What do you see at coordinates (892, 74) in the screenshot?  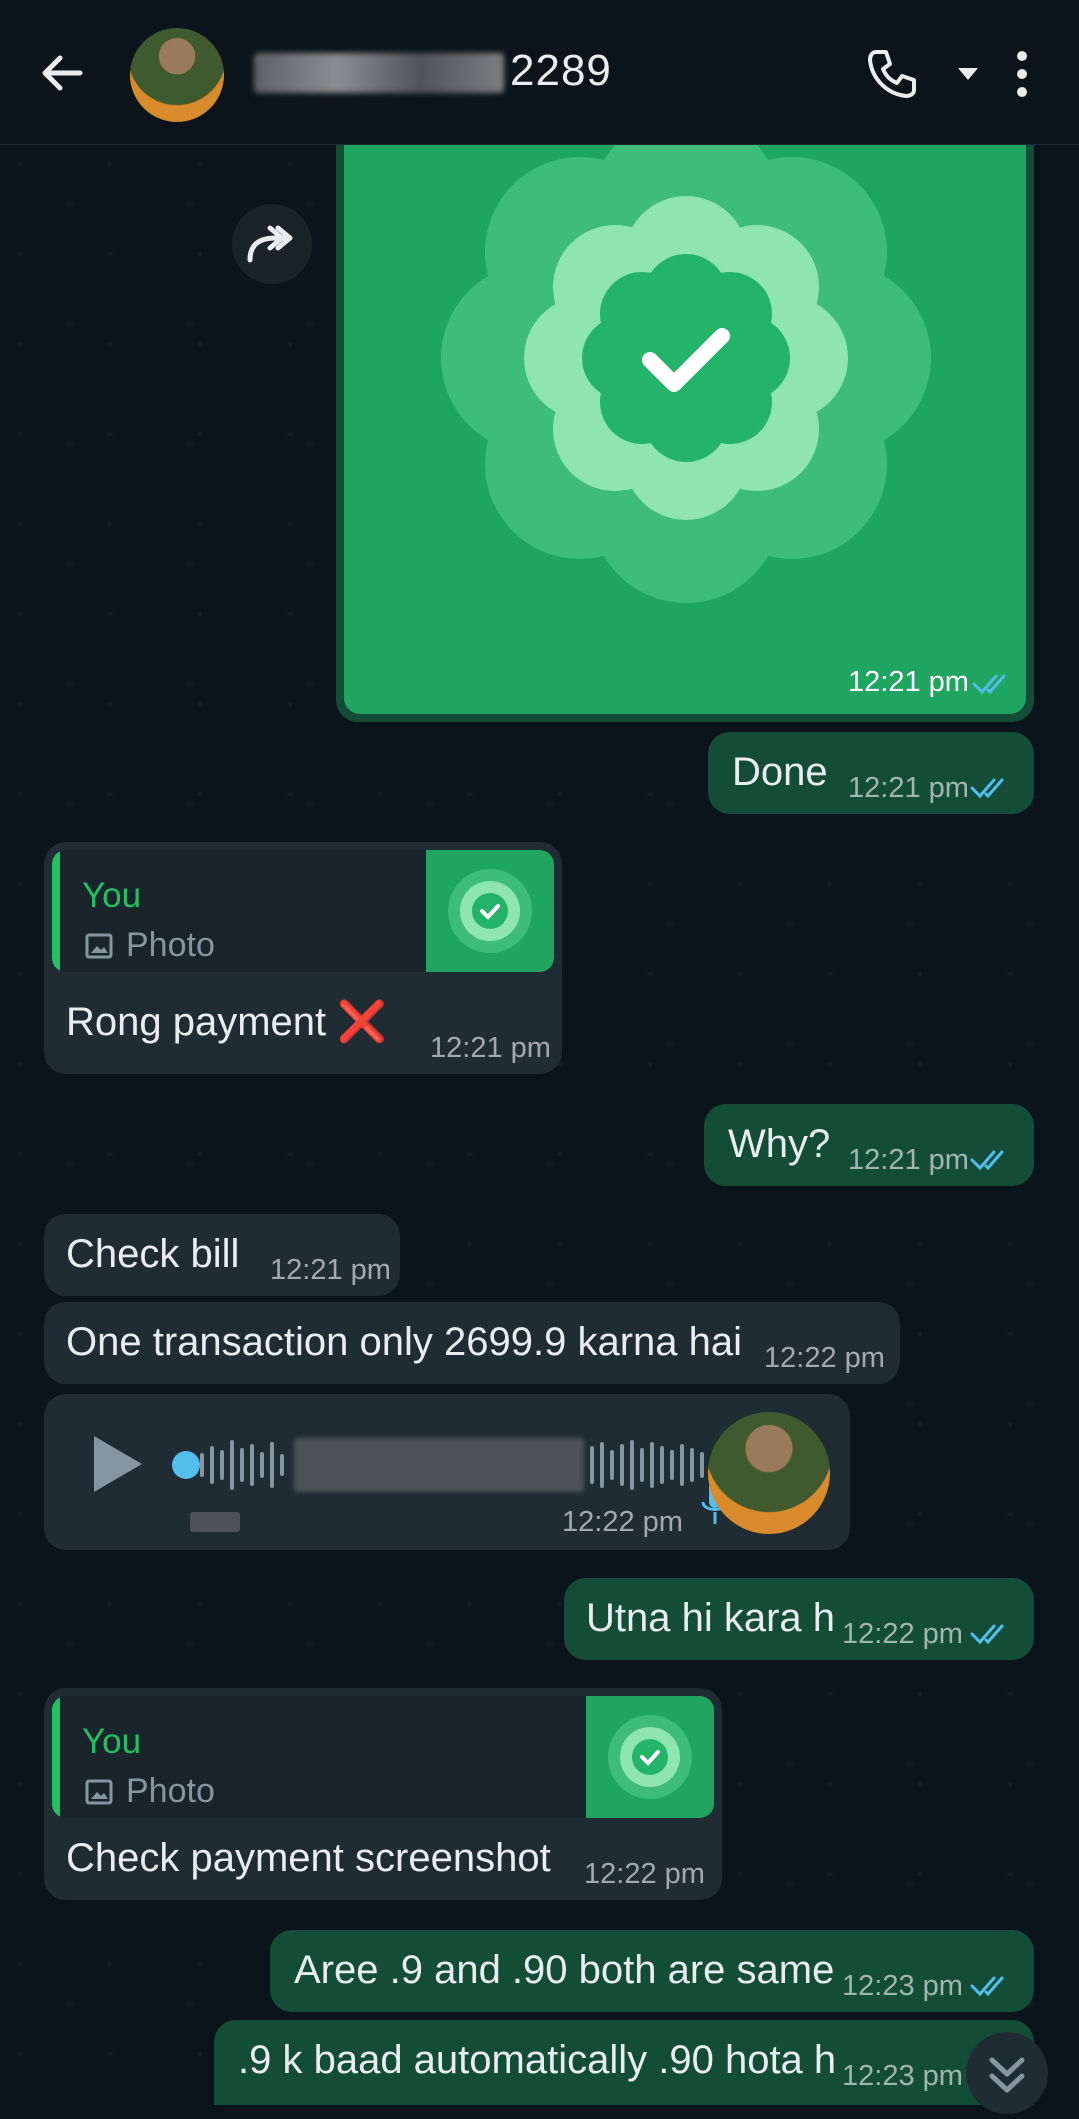 I see `phone-icon` at bounding box center [892, 74].